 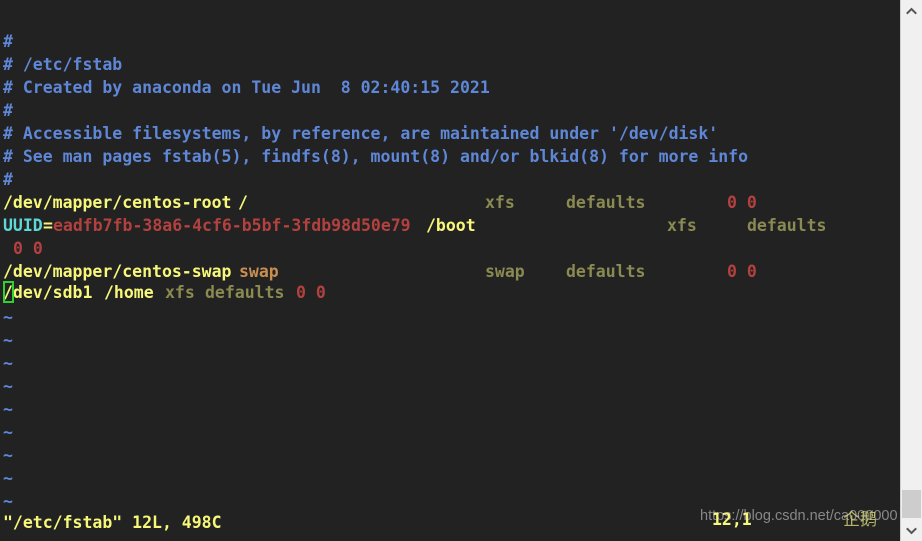 I want to click on chevron-up-icon, so click(x=911, y=10).